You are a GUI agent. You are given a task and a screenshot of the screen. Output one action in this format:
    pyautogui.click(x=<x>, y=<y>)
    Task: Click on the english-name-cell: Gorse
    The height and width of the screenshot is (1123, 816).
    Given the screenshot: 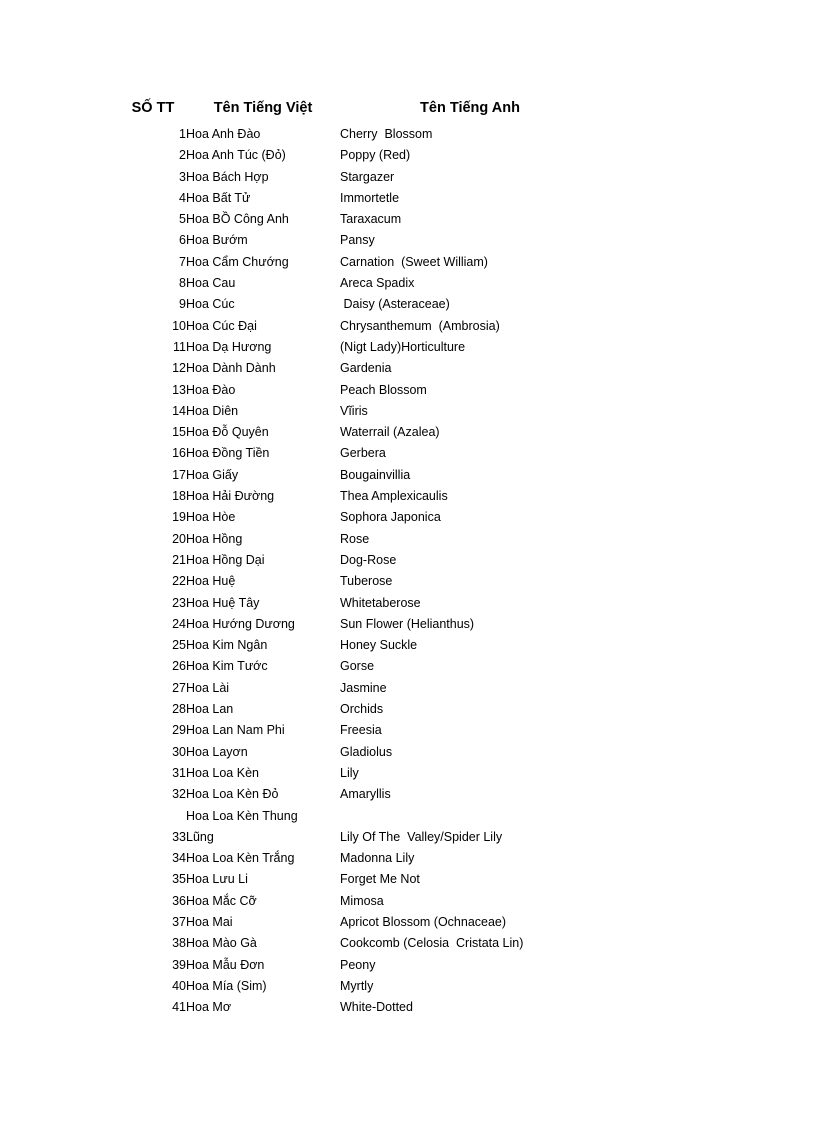 What is the action you would take?
    pyautogui.click(x=357, y=666)
    